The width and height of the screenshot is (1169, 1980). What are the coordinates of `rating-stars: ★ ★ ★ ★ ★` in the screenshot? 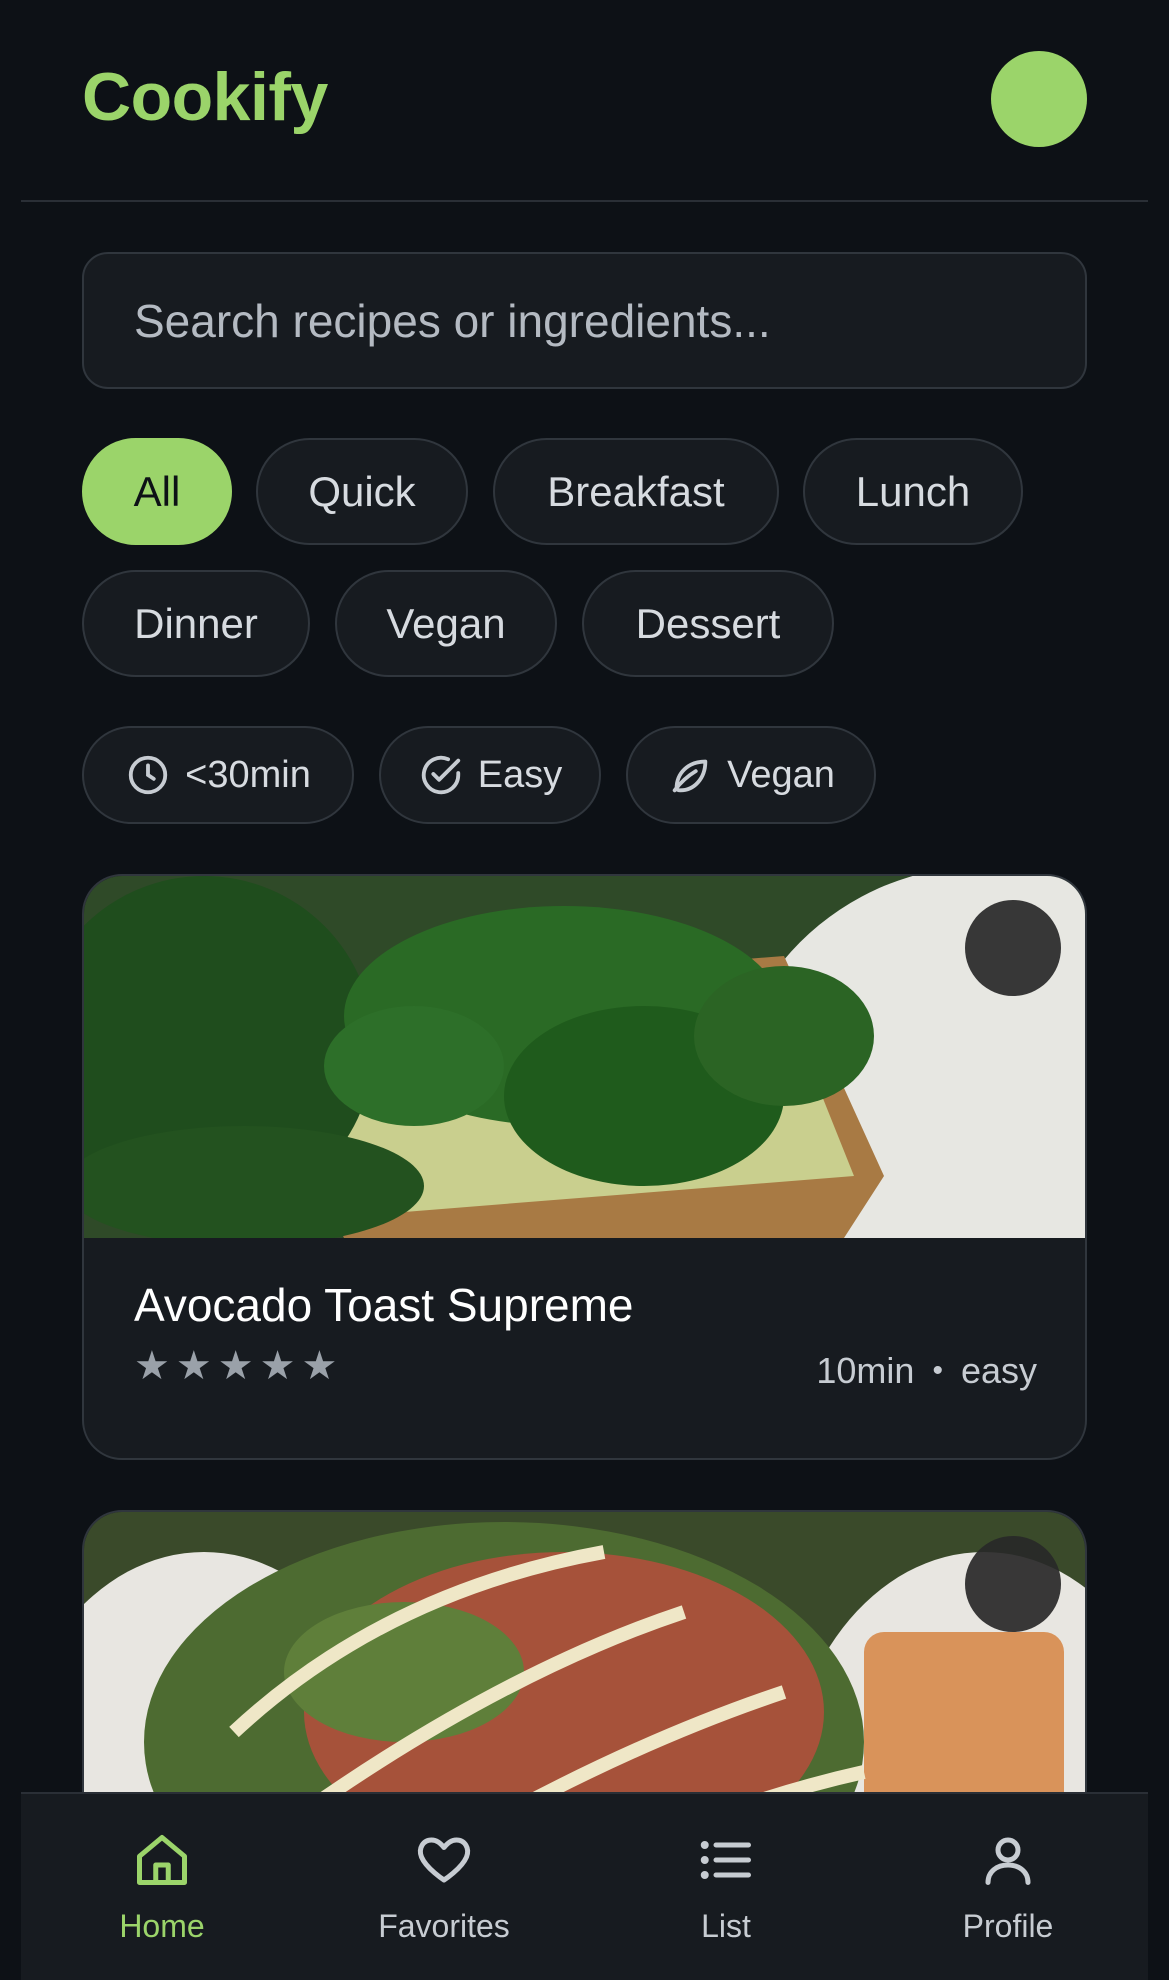 It's located at (235, 1366).